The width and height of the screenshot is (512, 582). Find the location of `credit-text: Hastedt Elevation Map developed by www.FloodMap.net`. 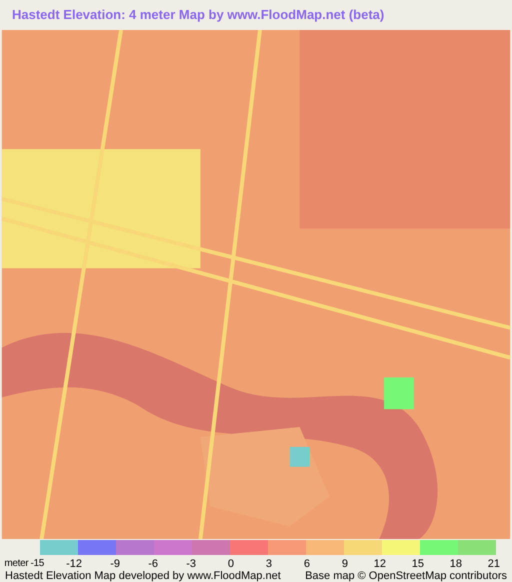

credit-text: Hastedt Elevation Map developed by www.FloodMap.net is located at coordinates (143, 576).